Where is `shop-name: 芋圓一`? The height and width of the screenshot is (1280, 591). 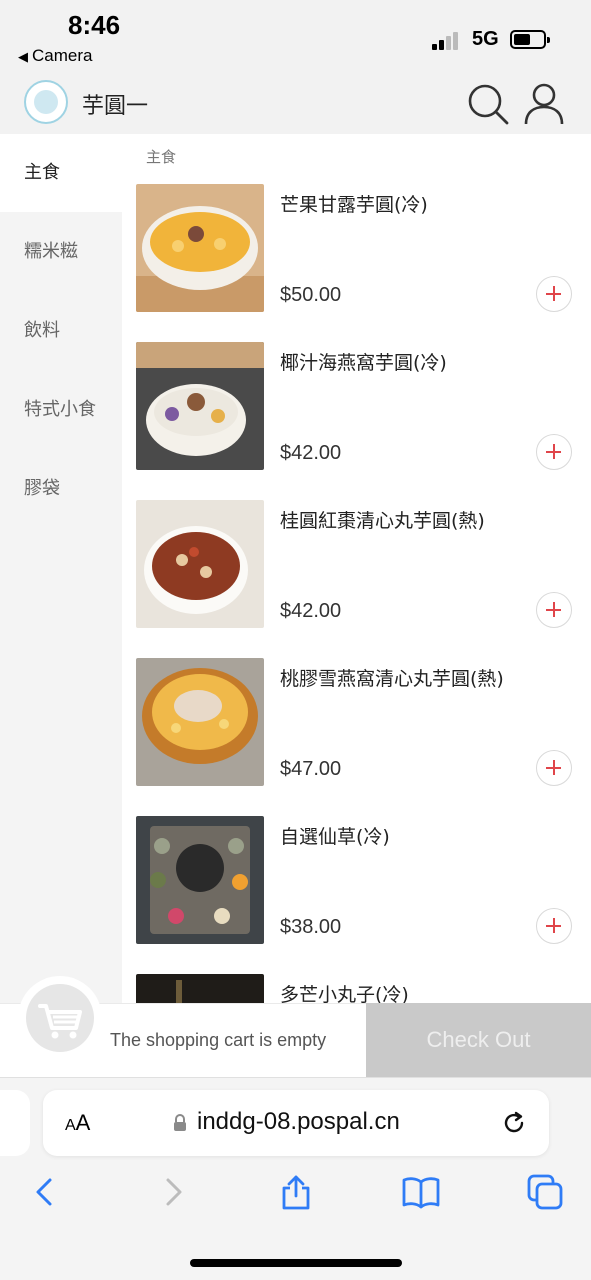
shop-name: 芋圓一 is located at coordinates (115, 106).